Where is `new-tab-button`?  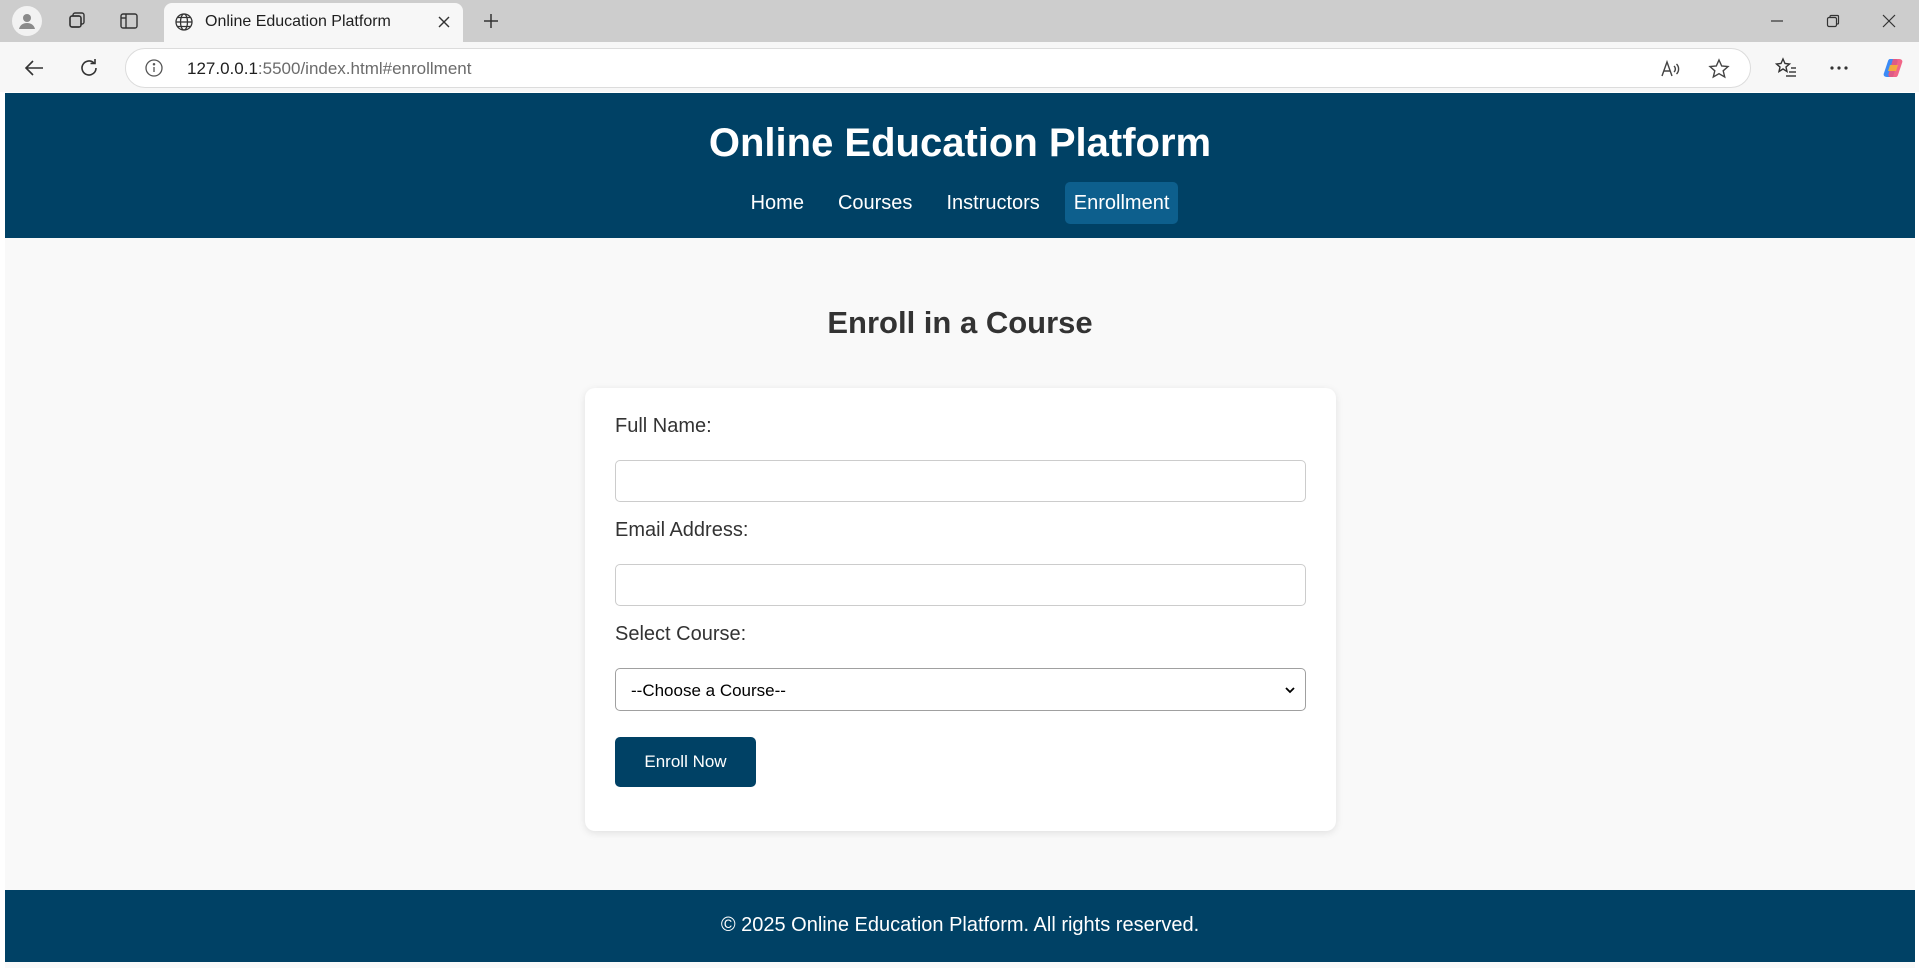
new-tab-button is located at coordinates (491, 21).